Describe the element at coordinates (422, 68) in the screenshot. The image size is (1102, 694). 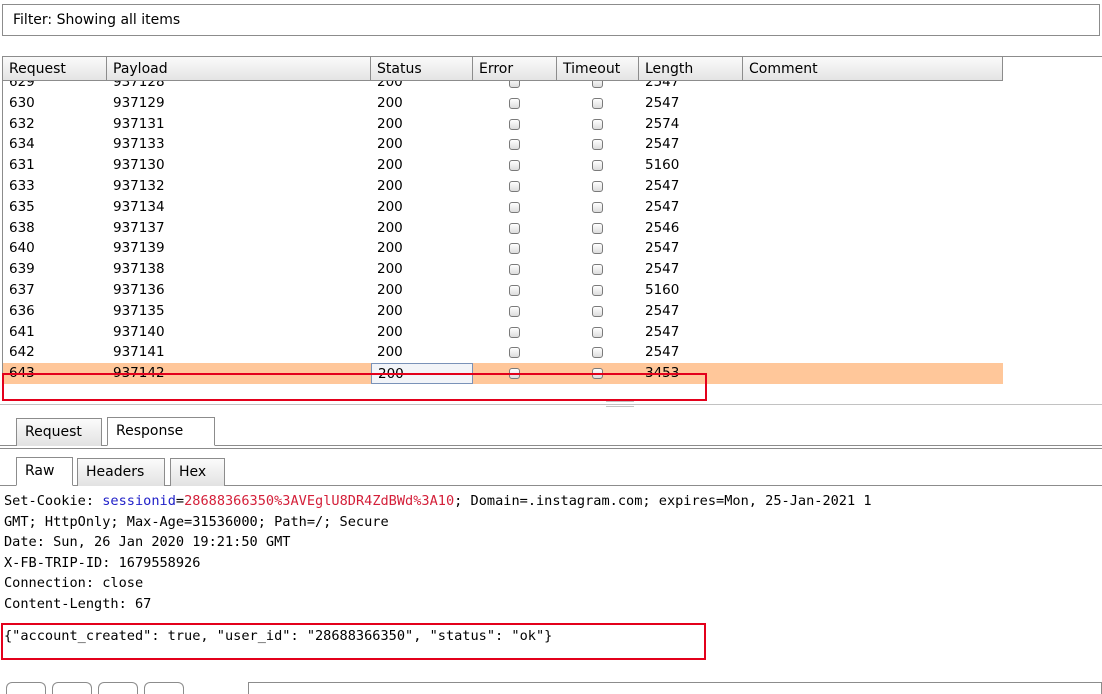
I see `column-header-status: Status` at that location.